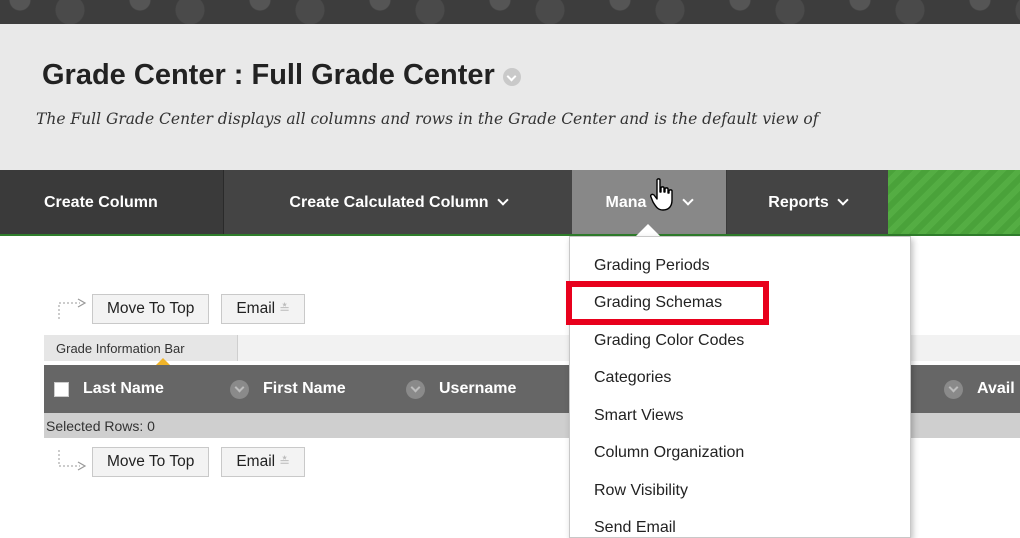  Describe the element at coordinates (389, 202) in the screenshot. I see `create-calculated-column-label: Create Calculated Column` at that location.